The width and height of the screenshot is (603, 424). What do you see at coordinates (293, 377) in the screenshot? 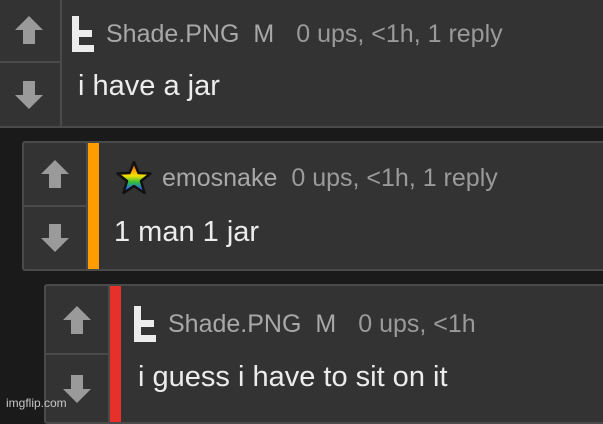
I see `comment-text: i guess i have to sit on it` at bounding box center [293, 377].